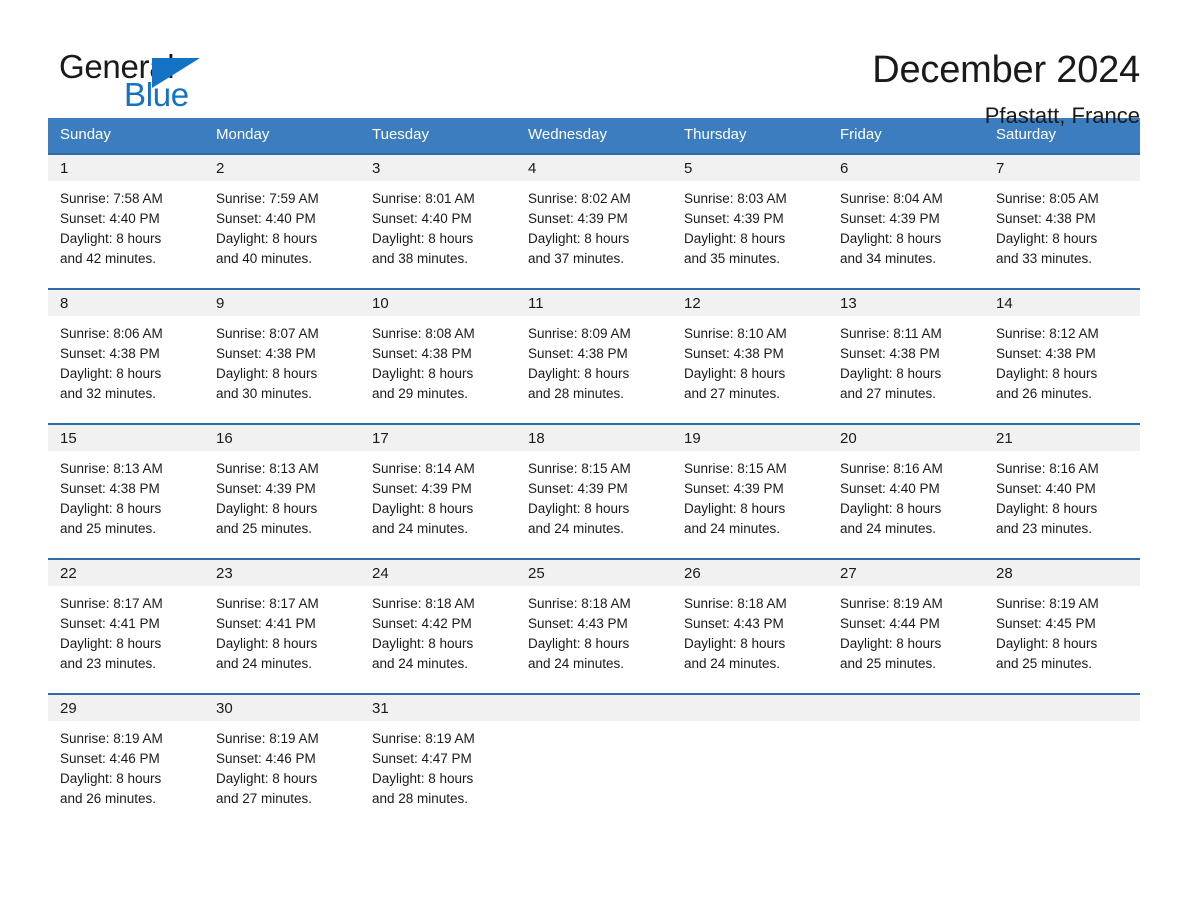 Image resolution: width=1188 pixels, height=918 pixels. I want to click on day-number: 16, so click(282, 438).